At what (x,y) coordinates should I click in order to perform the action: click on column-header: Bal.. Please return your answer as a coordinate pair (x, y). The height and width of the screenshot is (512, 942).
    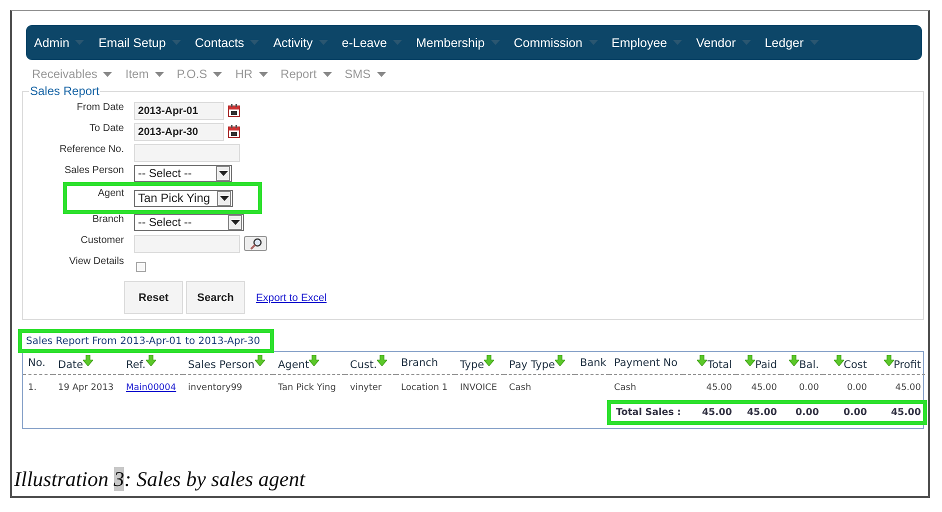
    Looking at the image, I should click on (809, 365).